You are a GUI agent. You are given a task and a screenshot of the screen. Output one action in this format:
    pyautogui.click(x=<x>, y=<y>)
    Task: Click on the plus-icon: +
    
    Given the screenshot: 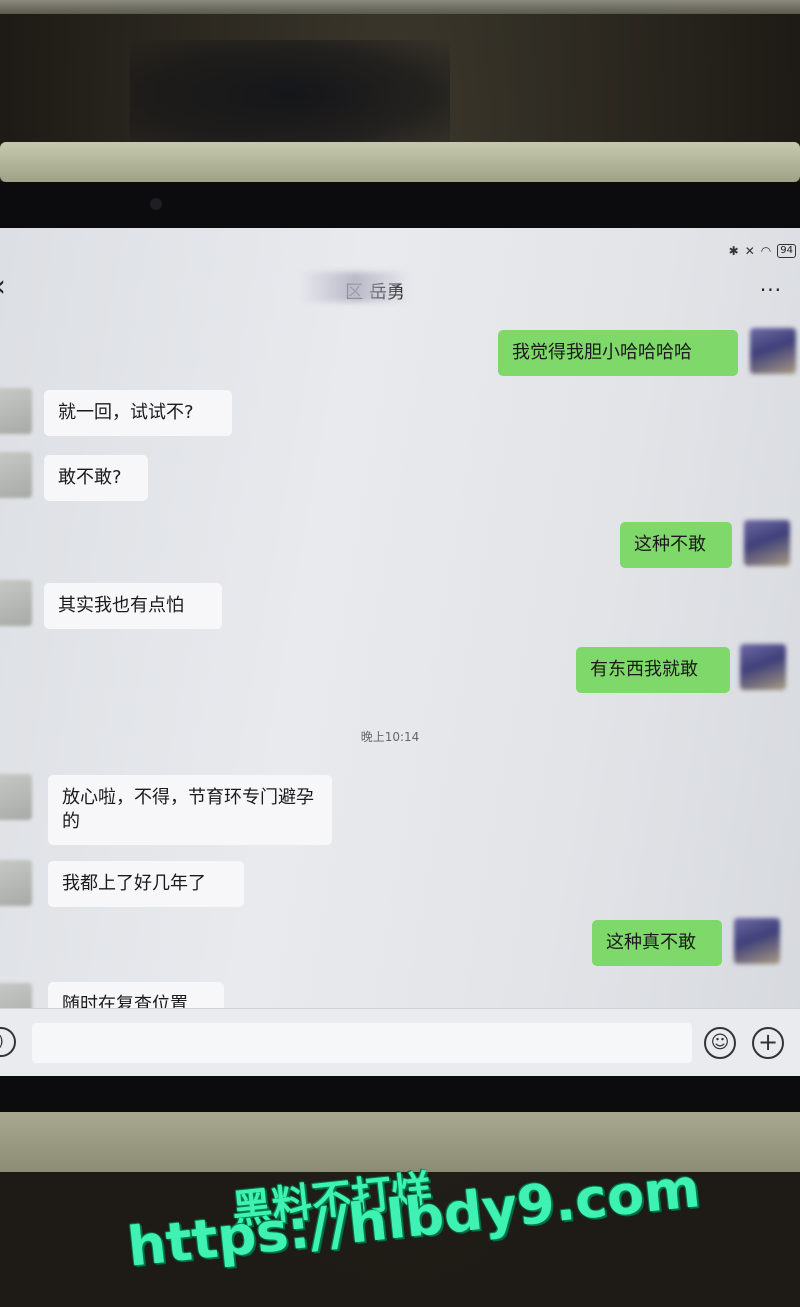 What is the action you would take?
    pyautogui.click(x=768, y=1043)
    